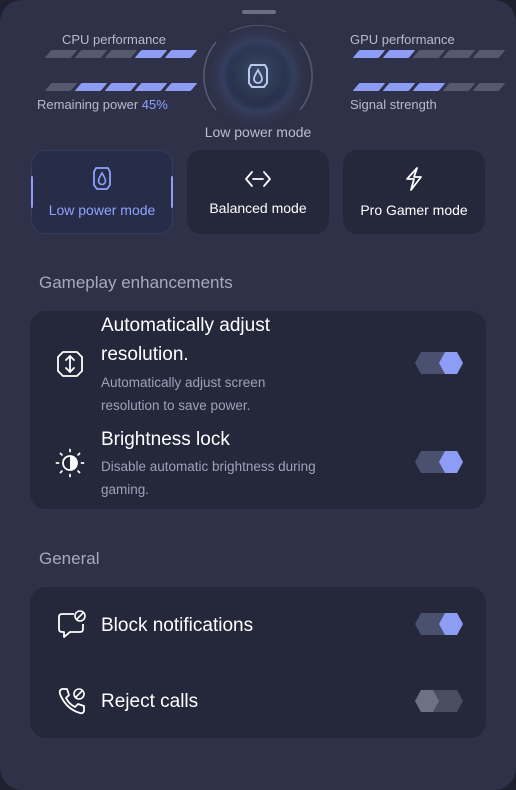 This screenshot has height=790, width=516. I want to click on remaining-power-text: Remaining power, so click(88, 104).